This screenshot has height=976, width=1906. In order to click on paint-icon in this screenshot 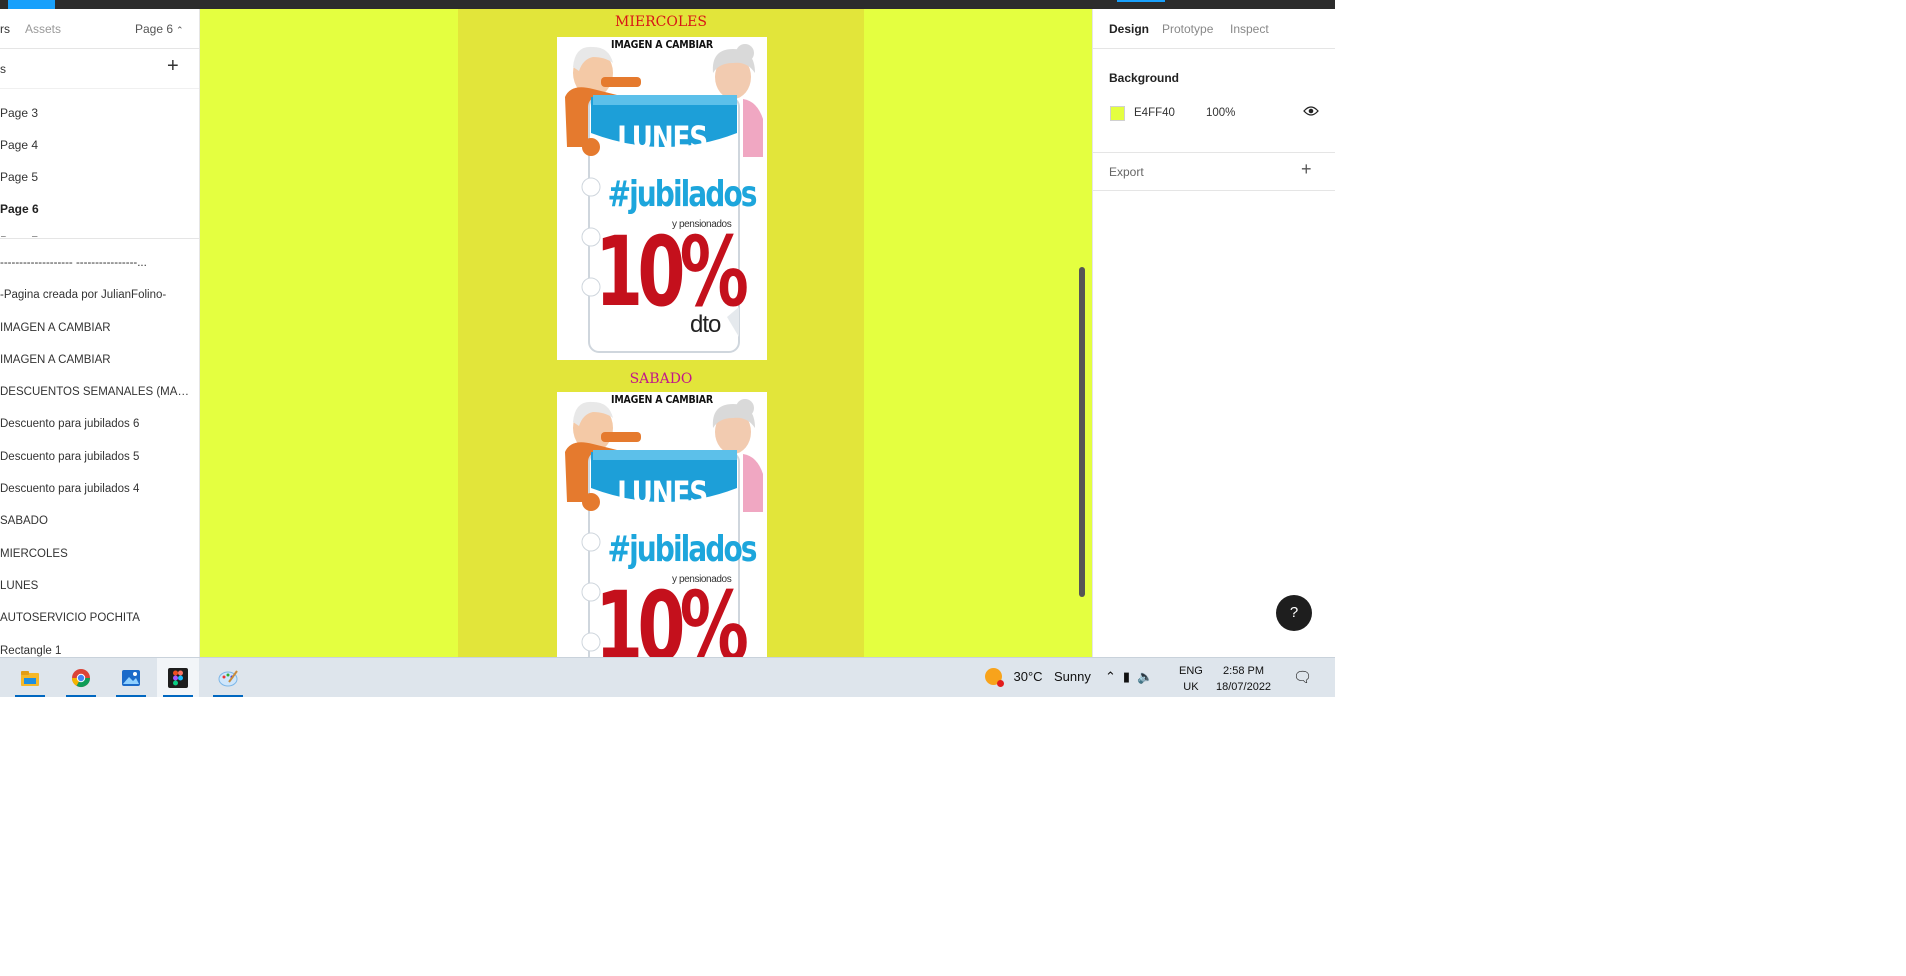, I will do `click(228, 678)`.